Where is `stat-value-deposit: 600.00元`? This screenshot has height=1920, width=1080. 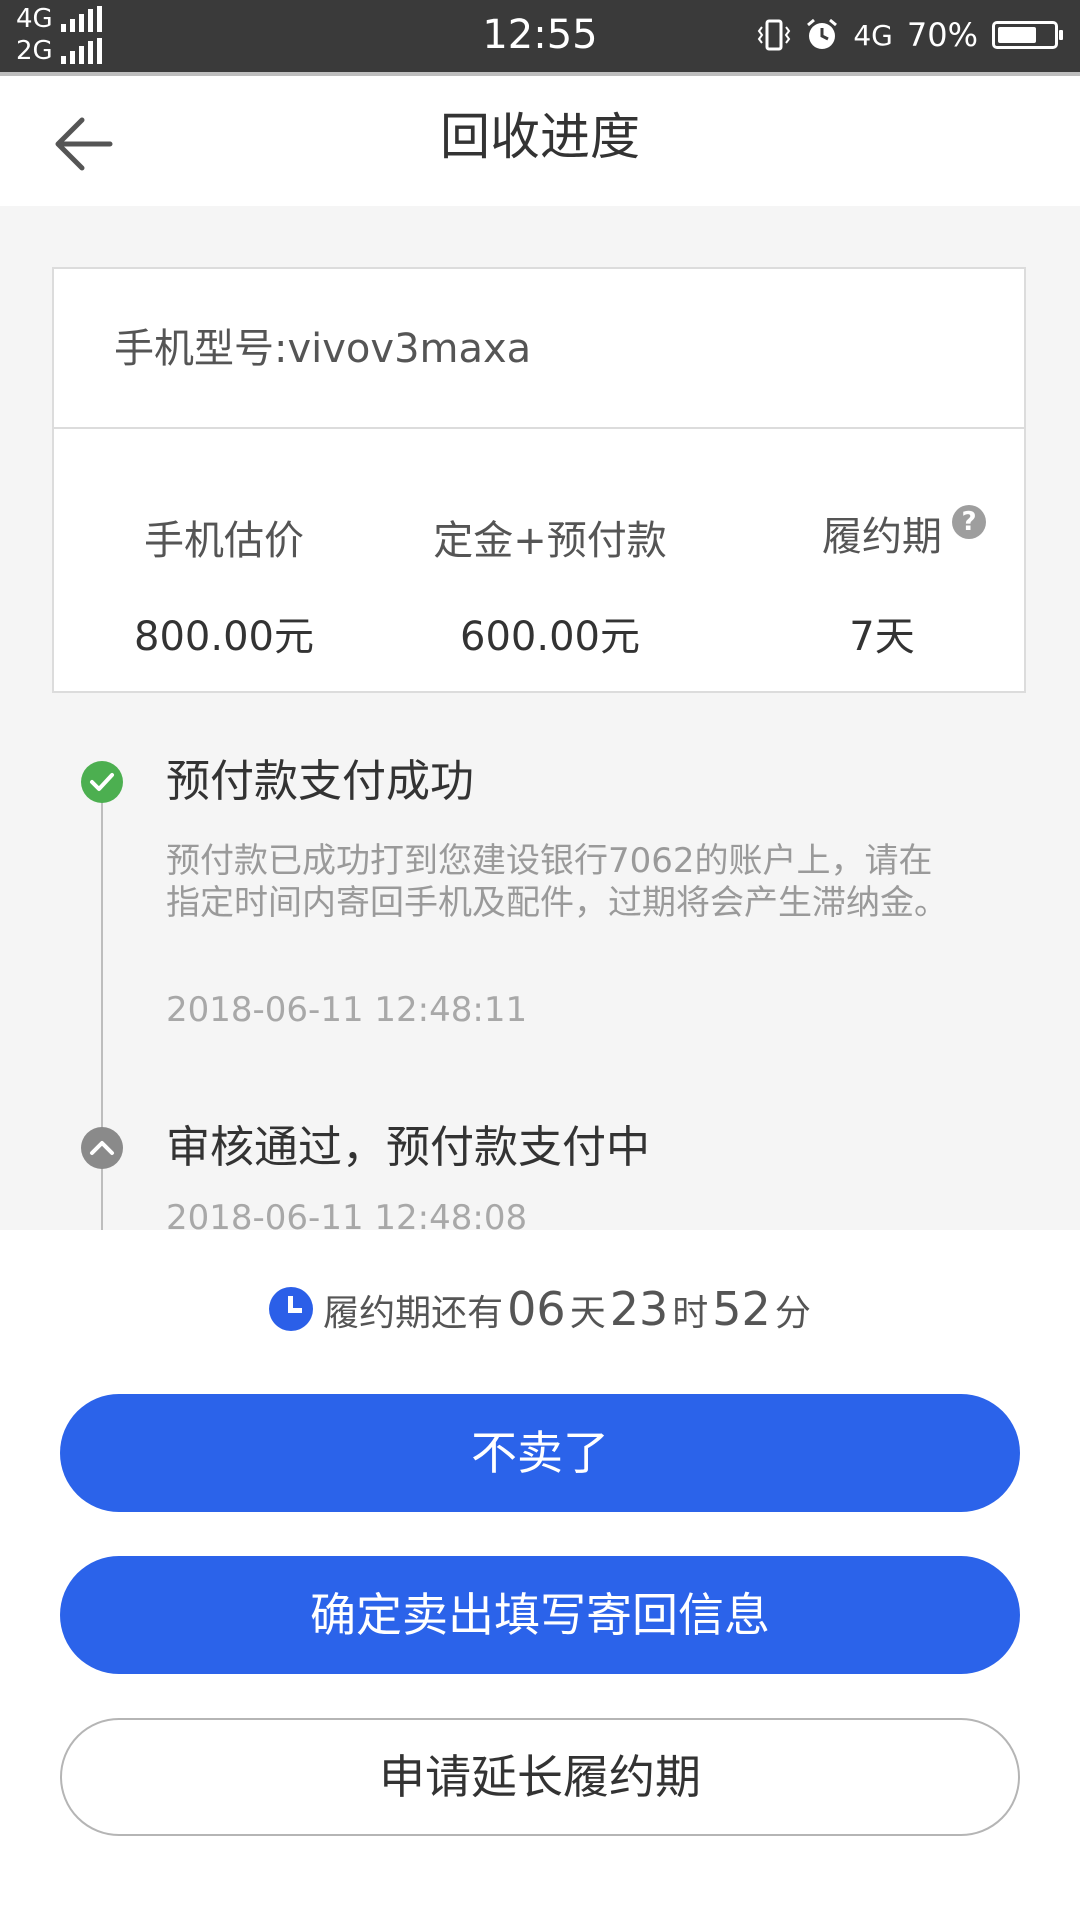 stat-value-deposit: 600.00元 is located at coordinates (550, 637).